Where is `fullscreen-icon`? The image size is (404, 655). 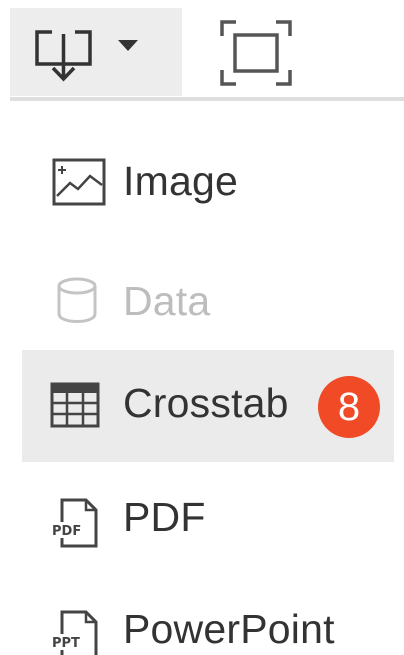
fullscreen-icon is located at coordinates (256, 55).